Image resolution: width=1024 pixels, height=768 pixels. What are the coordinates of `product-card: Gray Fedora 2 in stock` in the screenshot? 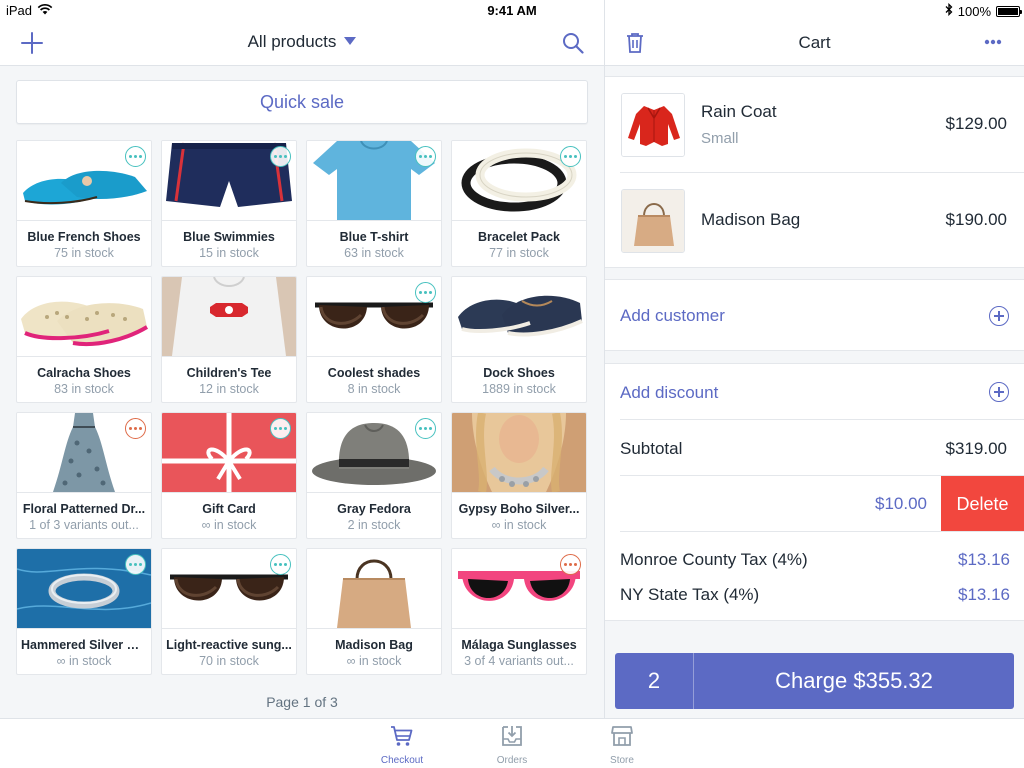 It's located at (374, 475).